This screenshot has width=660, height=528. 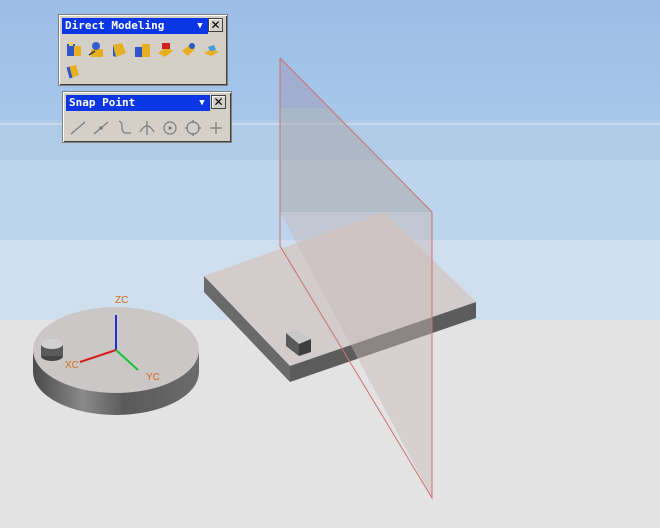 I want to click on snap-point-toolbar: Snap Point ▼ ✕, so click(x=147, y=117).